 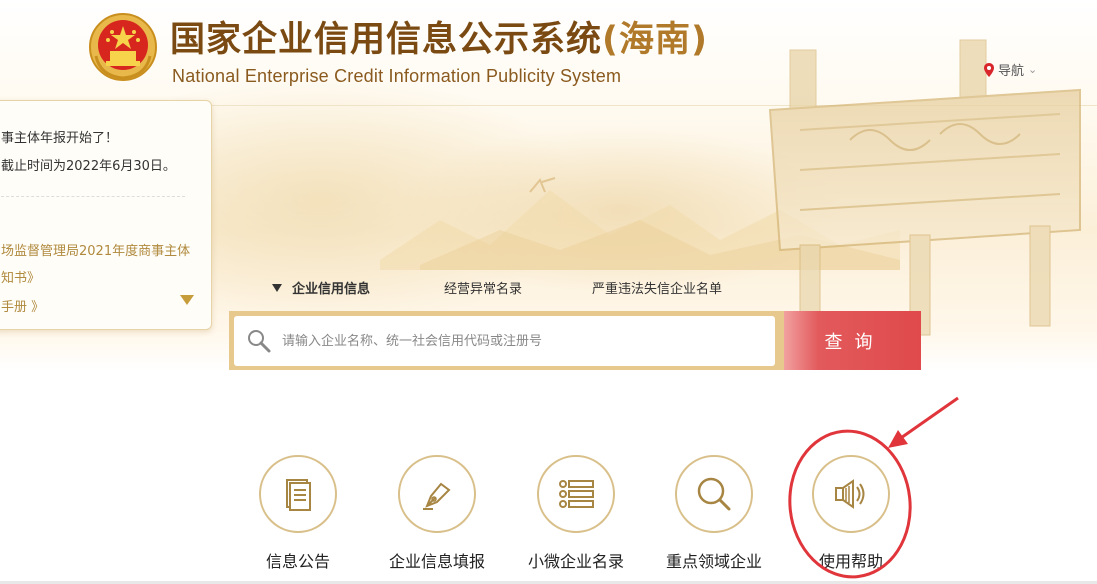 I want to click on list-icon, so click(x=576, y=494).